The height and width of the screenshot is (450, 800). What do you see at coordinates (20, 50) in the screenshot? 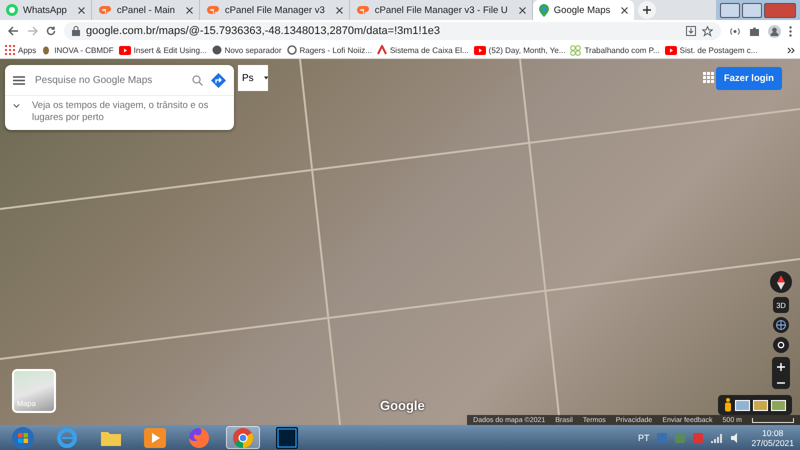
I see `bookmark: Apps` at bounding box center [20, 50].